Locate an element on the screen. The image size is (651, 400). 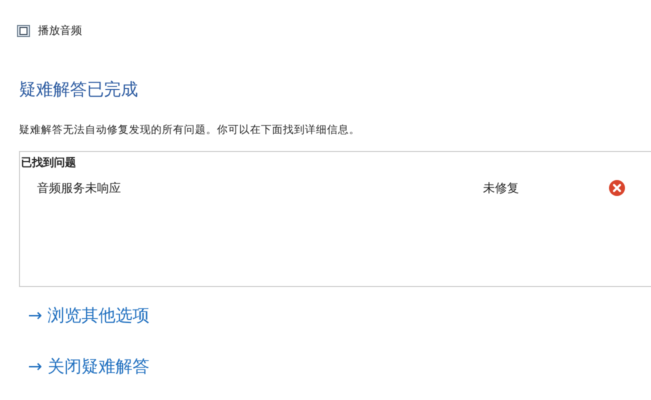
window-icon is located at coordinates (23, 31).